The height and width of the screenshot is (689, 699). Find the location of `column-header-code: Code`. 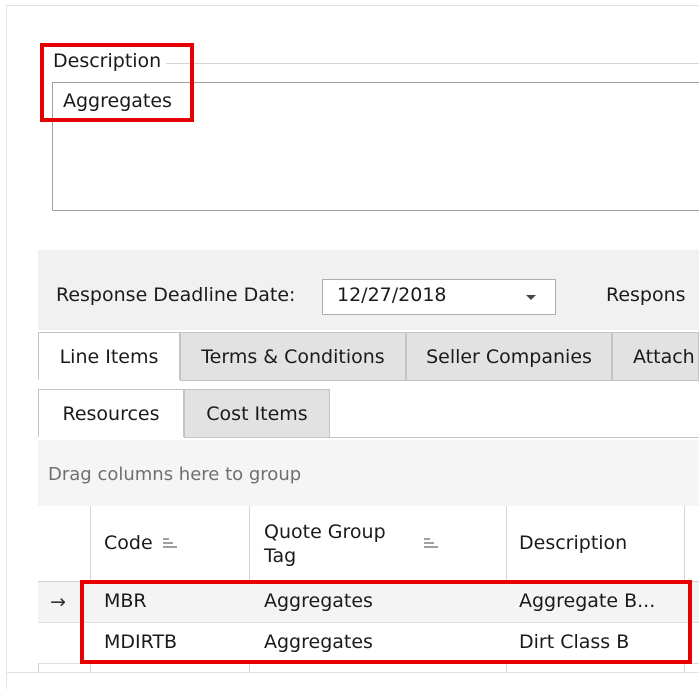

column-header-code: Code is located at coordinates (128, 543).